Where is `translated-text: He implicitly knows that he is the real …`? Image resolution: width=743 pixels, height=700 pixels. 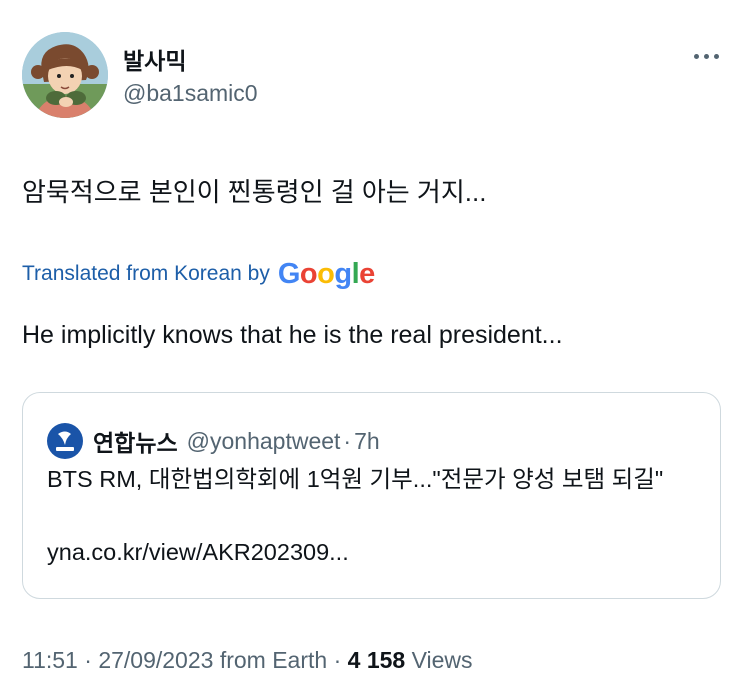
translated-text: He implicitly knows that he is the real … is located at coordinates (292, 335).